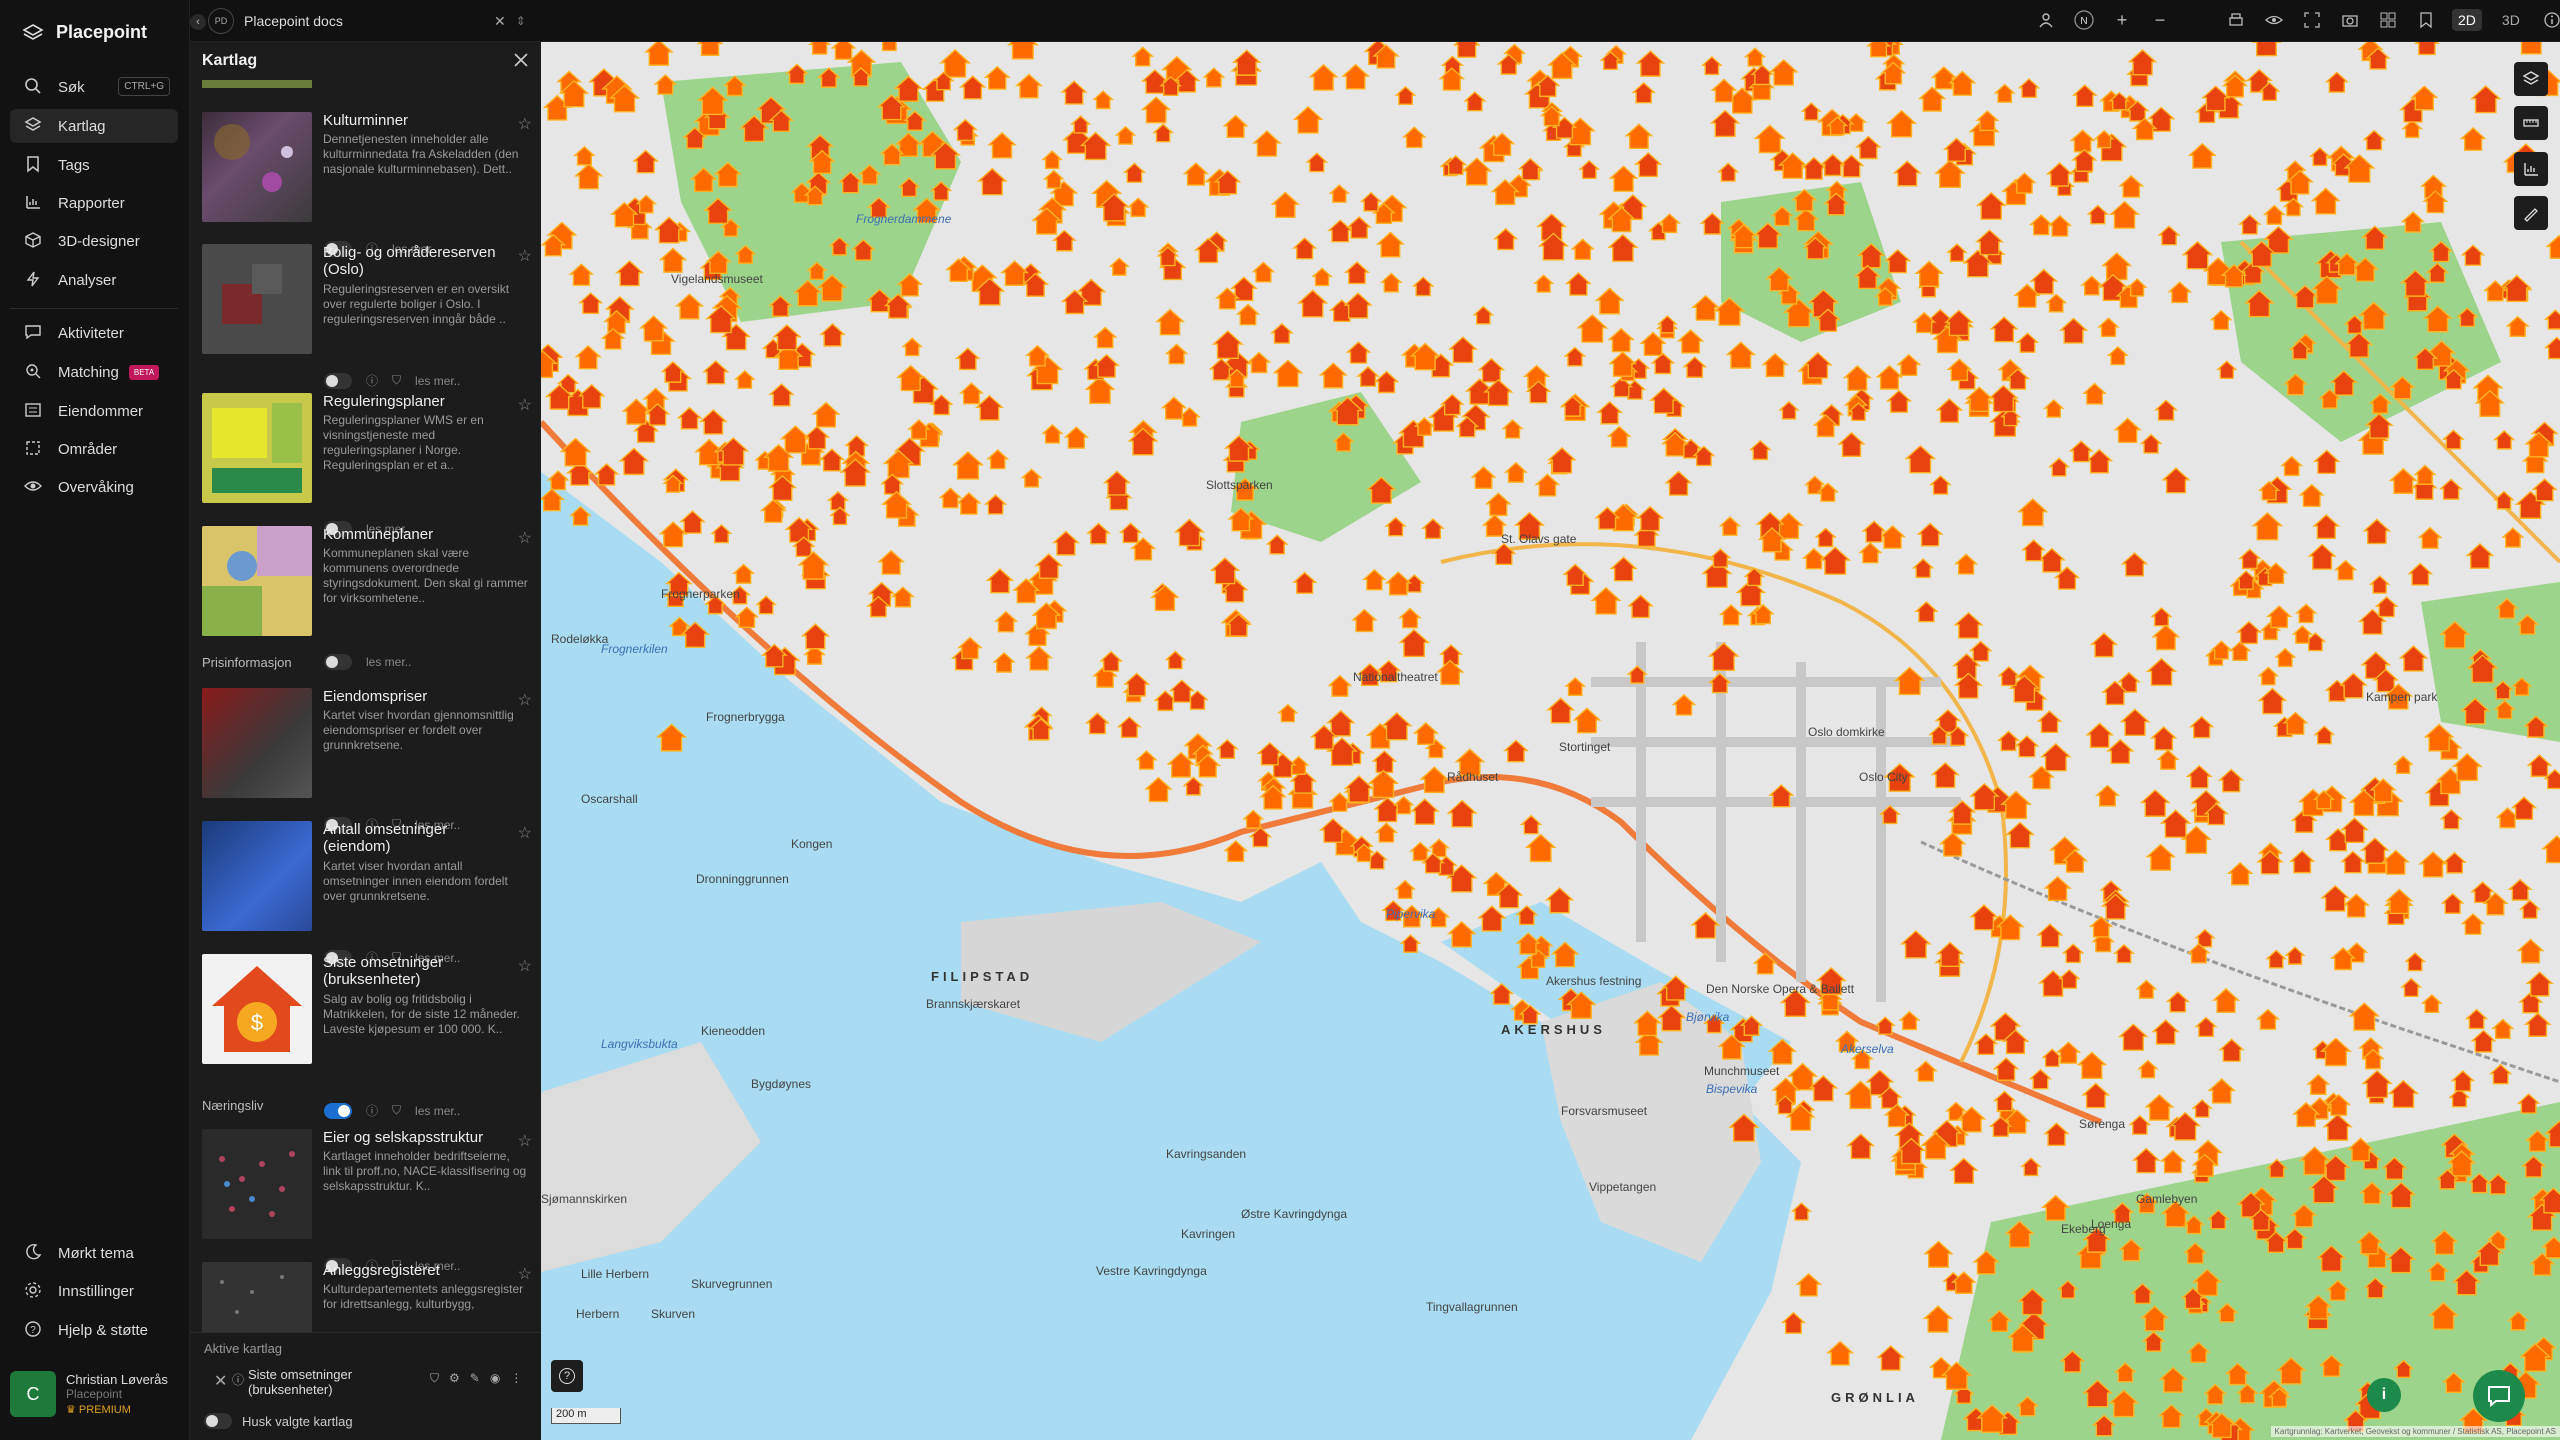 This screenshot has width=2560, height=1440. I want to click on close-icon: ✕, so click(500, 21).